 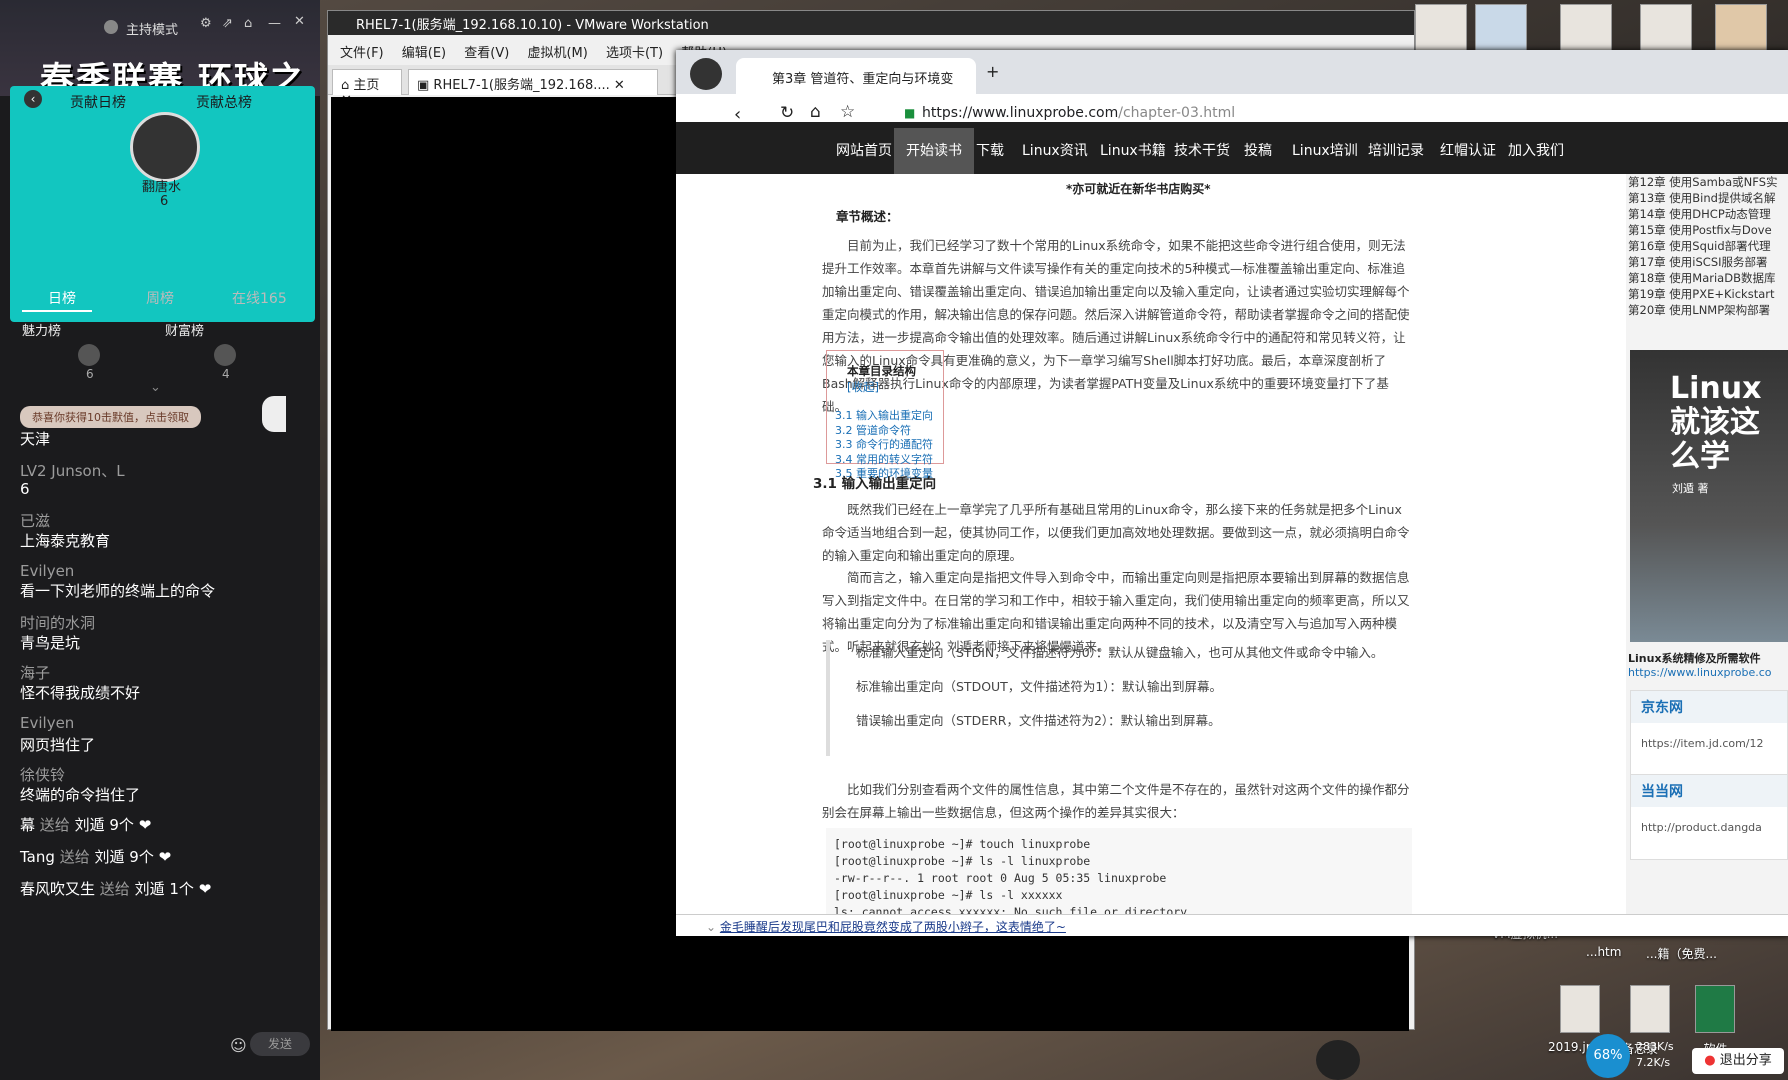 I want to click on chapter-link: 第17章 使用iSCSI服务部署, so click(x=1707, y=262).